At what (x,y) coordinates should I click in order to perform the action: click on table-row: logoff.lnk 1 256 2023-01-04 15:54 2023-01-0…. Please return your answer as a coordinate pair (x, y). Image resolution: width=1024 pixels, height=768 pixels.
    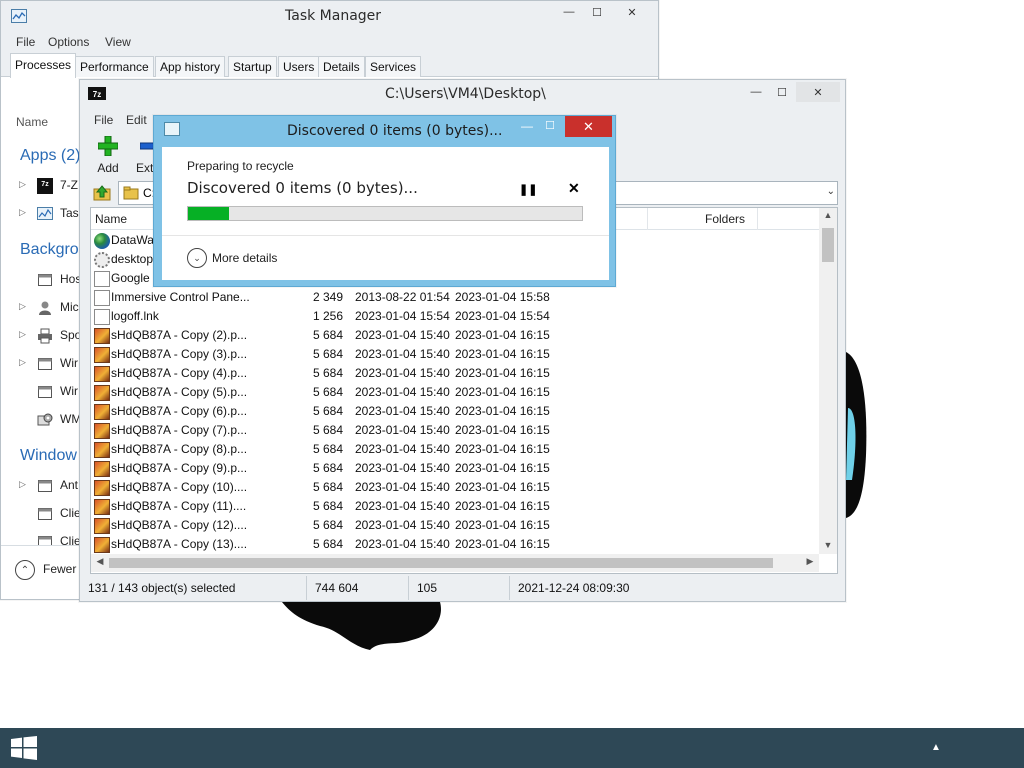
    Looking at the image, I should click on (455, 316).